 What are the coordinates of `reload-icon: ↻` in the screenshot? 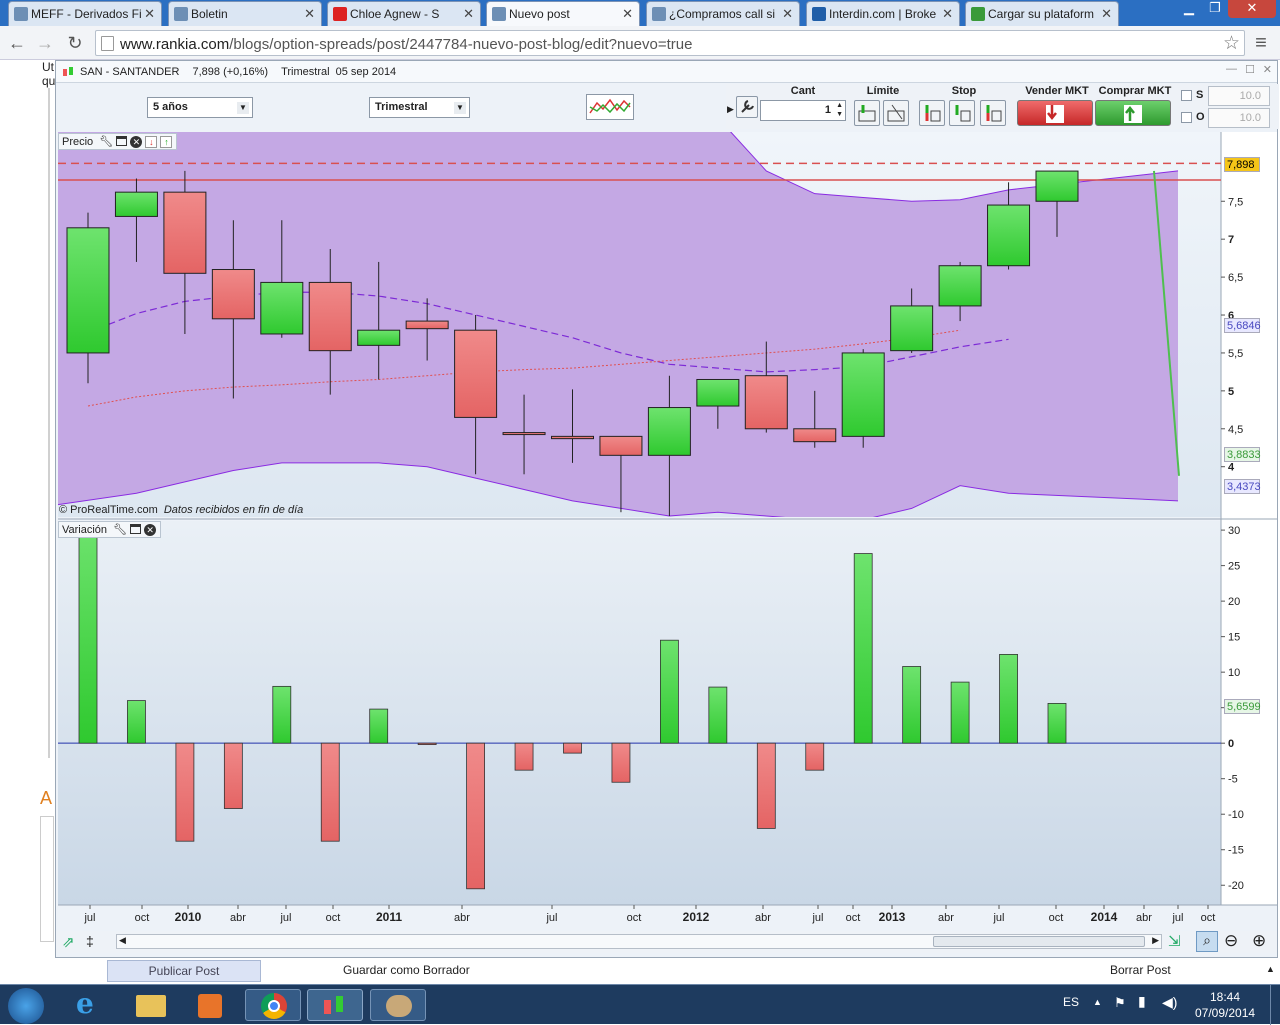 It's located at (75, 43).